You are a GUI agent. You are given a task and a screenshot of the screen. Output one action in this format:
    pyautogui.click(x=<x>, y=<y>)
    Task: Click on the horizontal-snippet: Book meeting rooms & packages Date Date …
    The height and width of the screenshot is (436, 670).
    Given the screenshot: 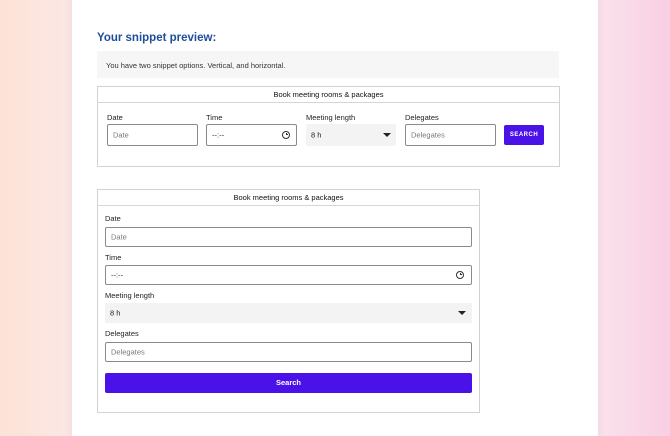 What is the action you would take?
    pyautogui.click(x=328, y=126)
    